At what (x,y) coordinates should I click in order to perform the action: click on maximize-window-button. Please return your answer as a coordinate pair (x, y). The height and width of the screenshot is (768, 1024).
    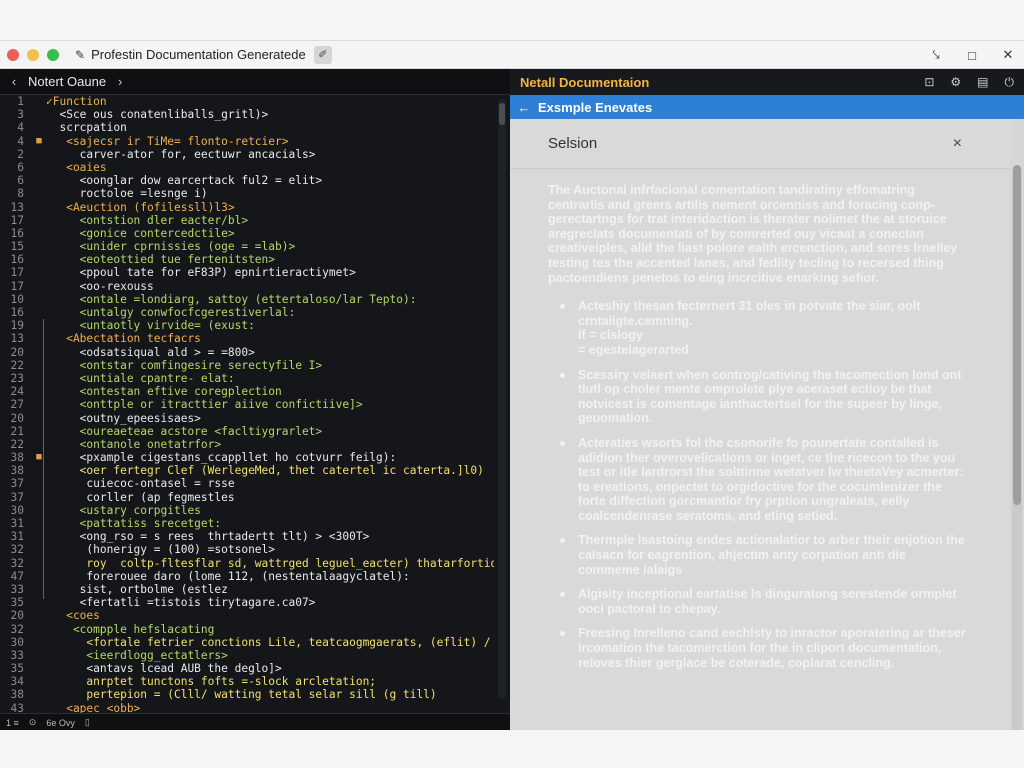
    Looking at the image, I should click on (53, 54).